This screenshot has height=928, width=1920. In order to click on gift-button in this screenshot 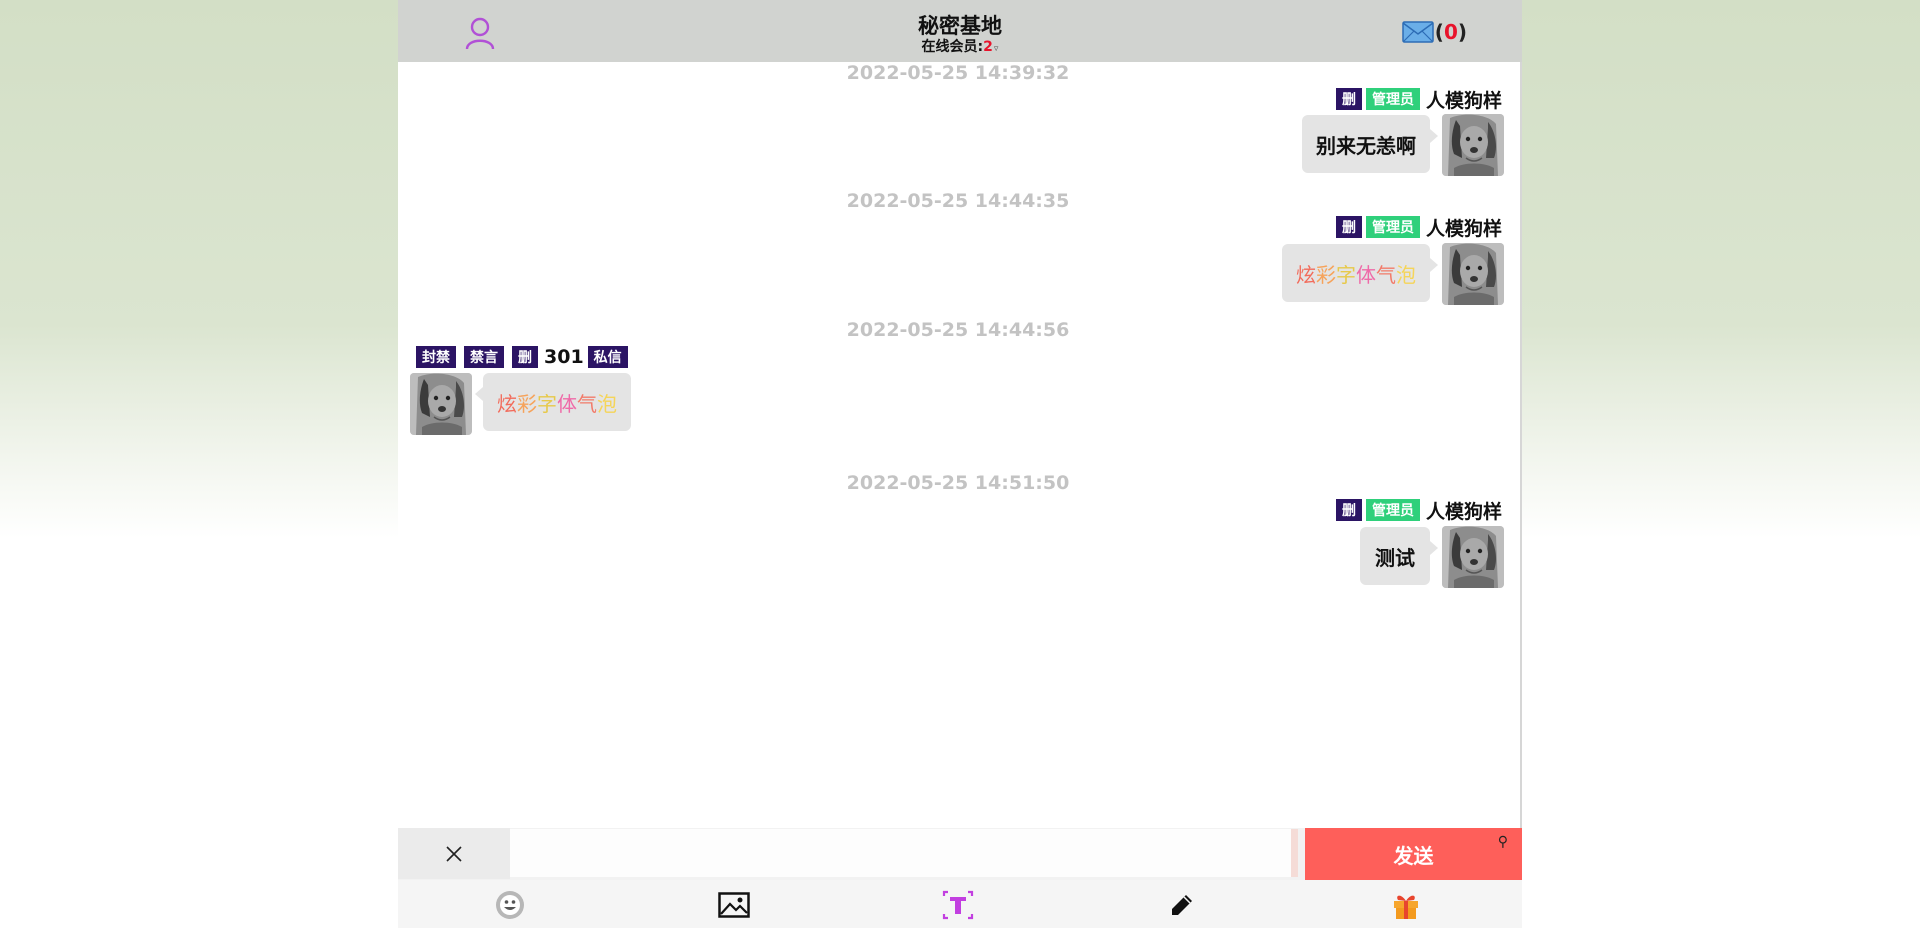, I will do `click(1406, 905)`.